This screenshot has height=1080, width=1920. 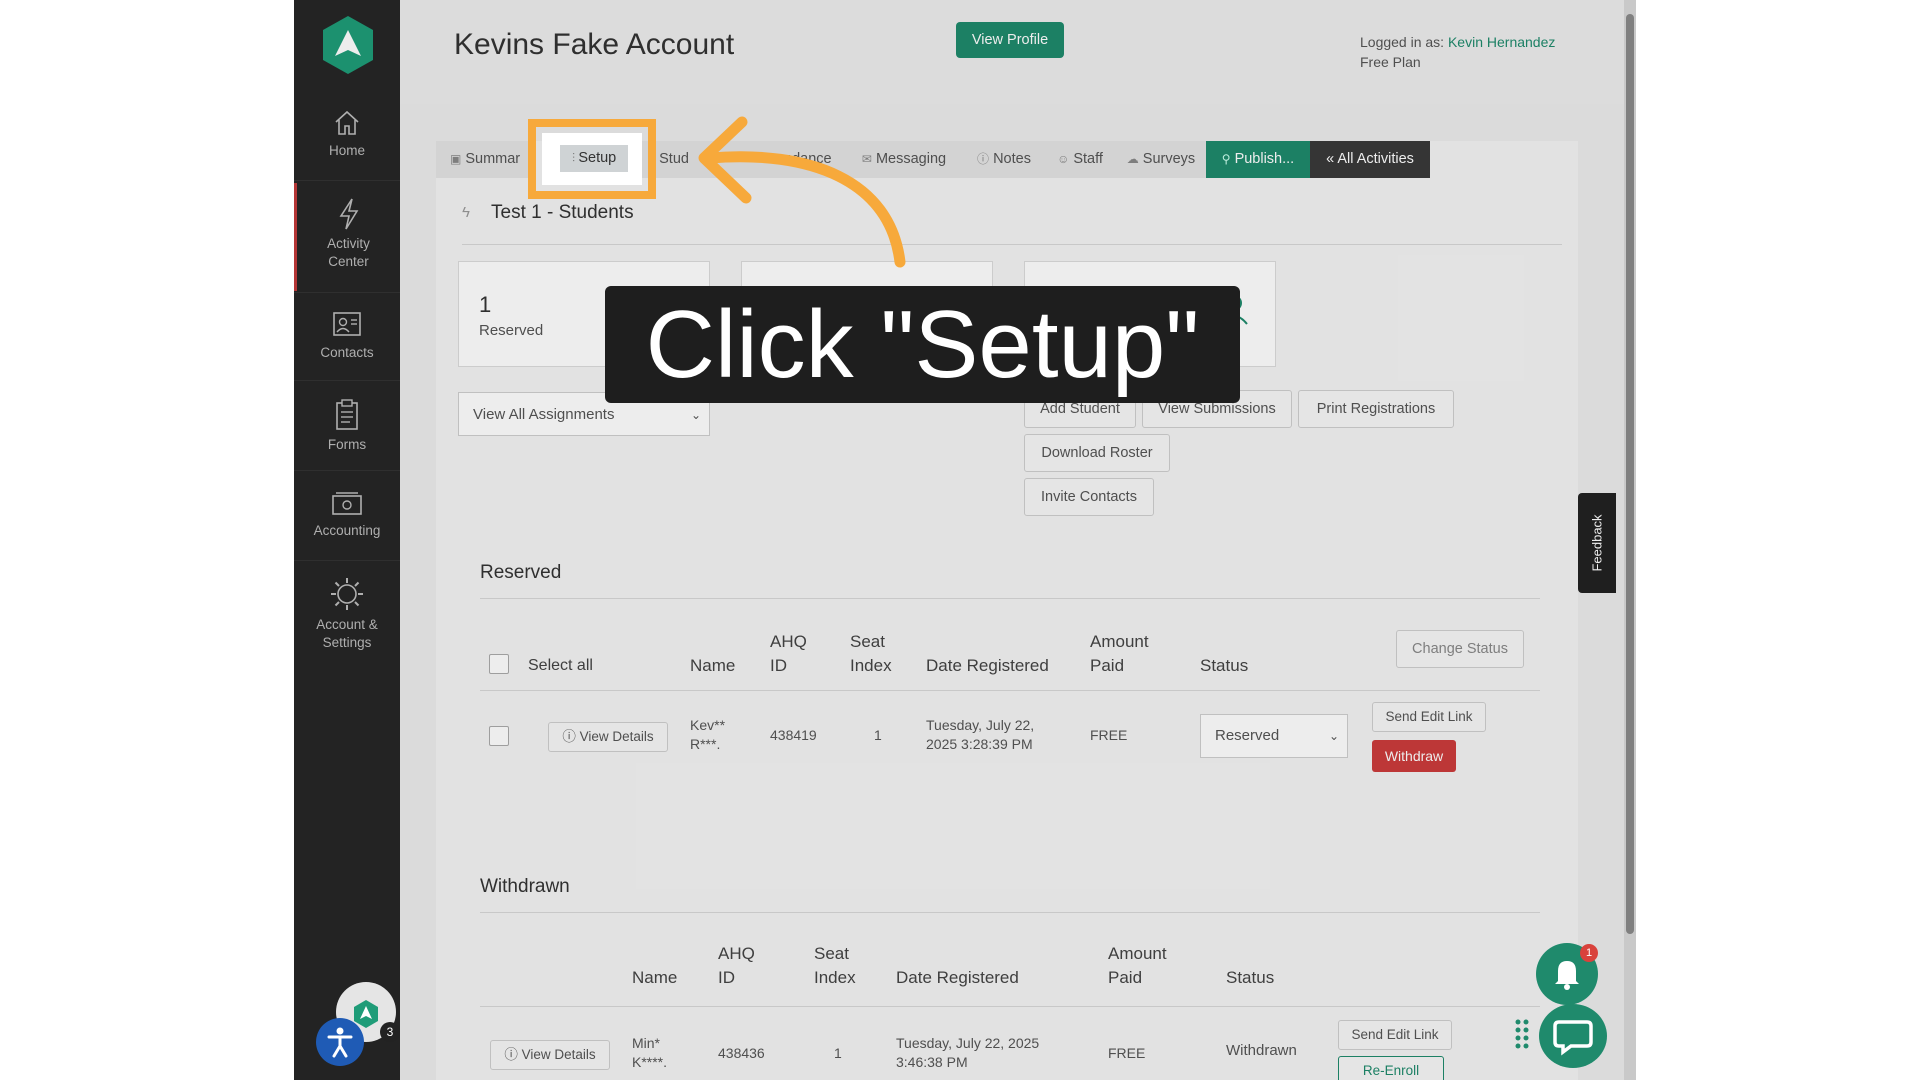 I want to click on withdraw-button: Withdraw, so click(x=1414, y=756).